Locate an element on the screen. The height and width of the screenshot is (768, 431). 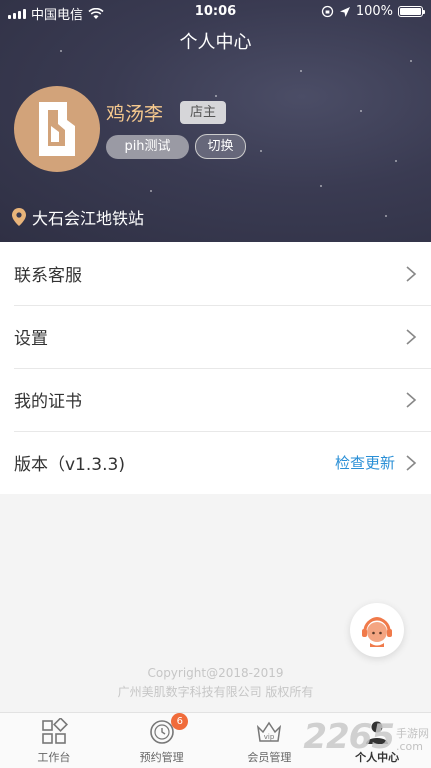
menu-item-label: 设置 is located at coordinates (31, 339).